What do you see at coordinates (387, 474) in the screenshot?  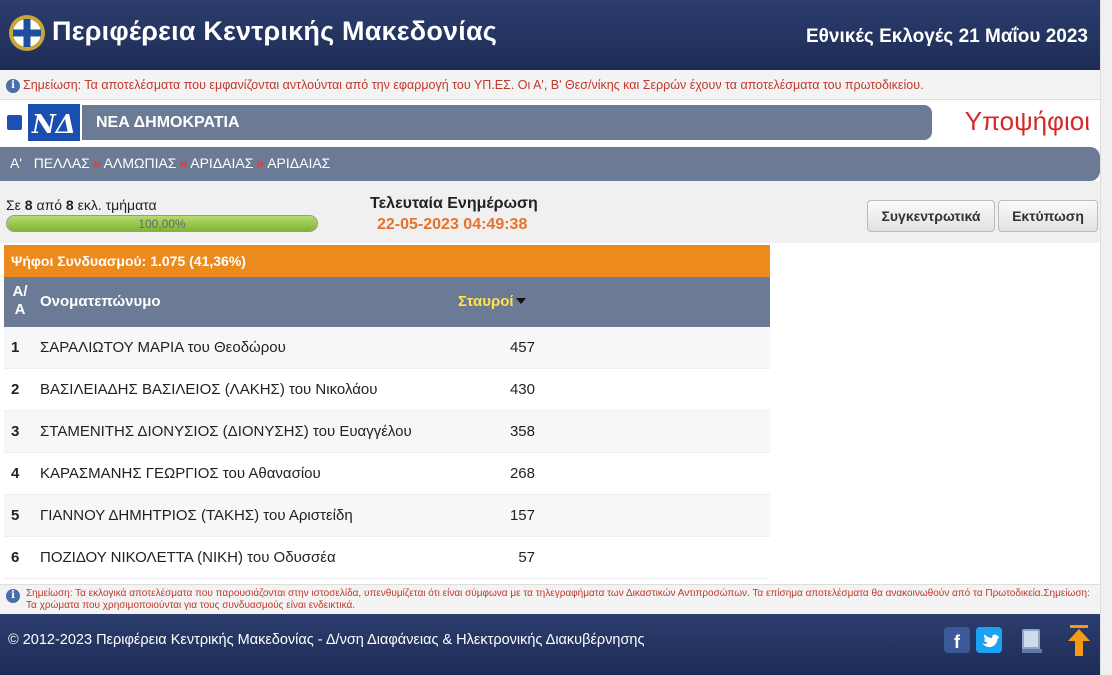 I see `table-row: 4 ΚΑΡΑΣΜΑΝΗΣ ΓΕΩΡΓΙΟΣ του Αθανασίου 268` at bounding box center [387, 474].